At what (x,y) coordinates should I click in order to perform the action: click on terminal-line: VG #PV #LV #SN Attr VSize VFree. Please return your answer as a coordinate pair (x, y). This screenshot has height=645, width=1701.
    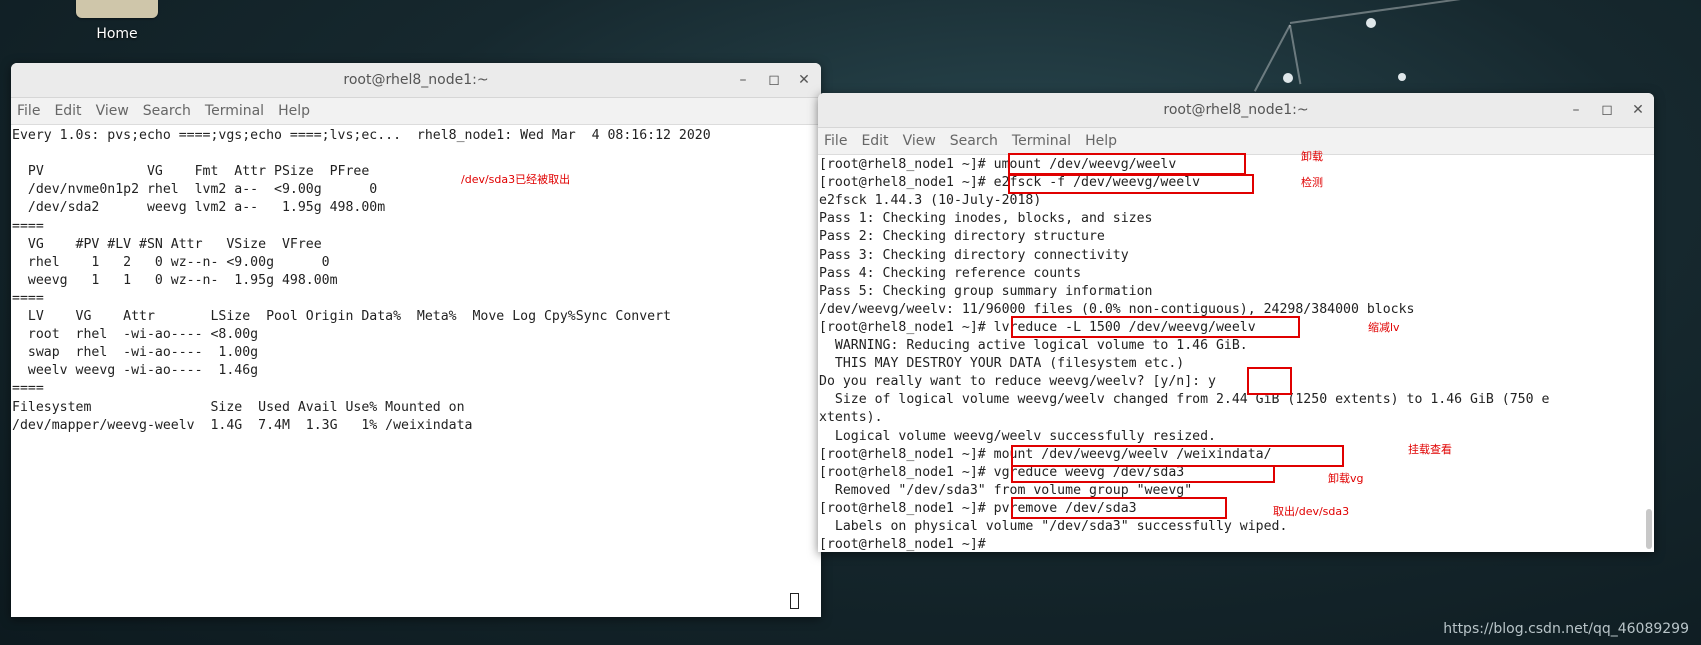
    Looking at the image, I should click on (167, 244).